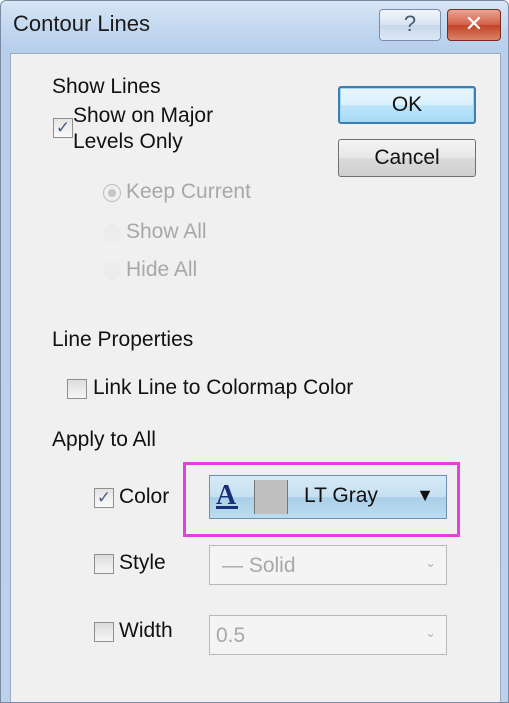 The height and width of the screenshot is (703, 509). Describe the element at coordinates (63, 128) in the screenshot. I see `show-major-levels-checkbox: ✓` at that location.